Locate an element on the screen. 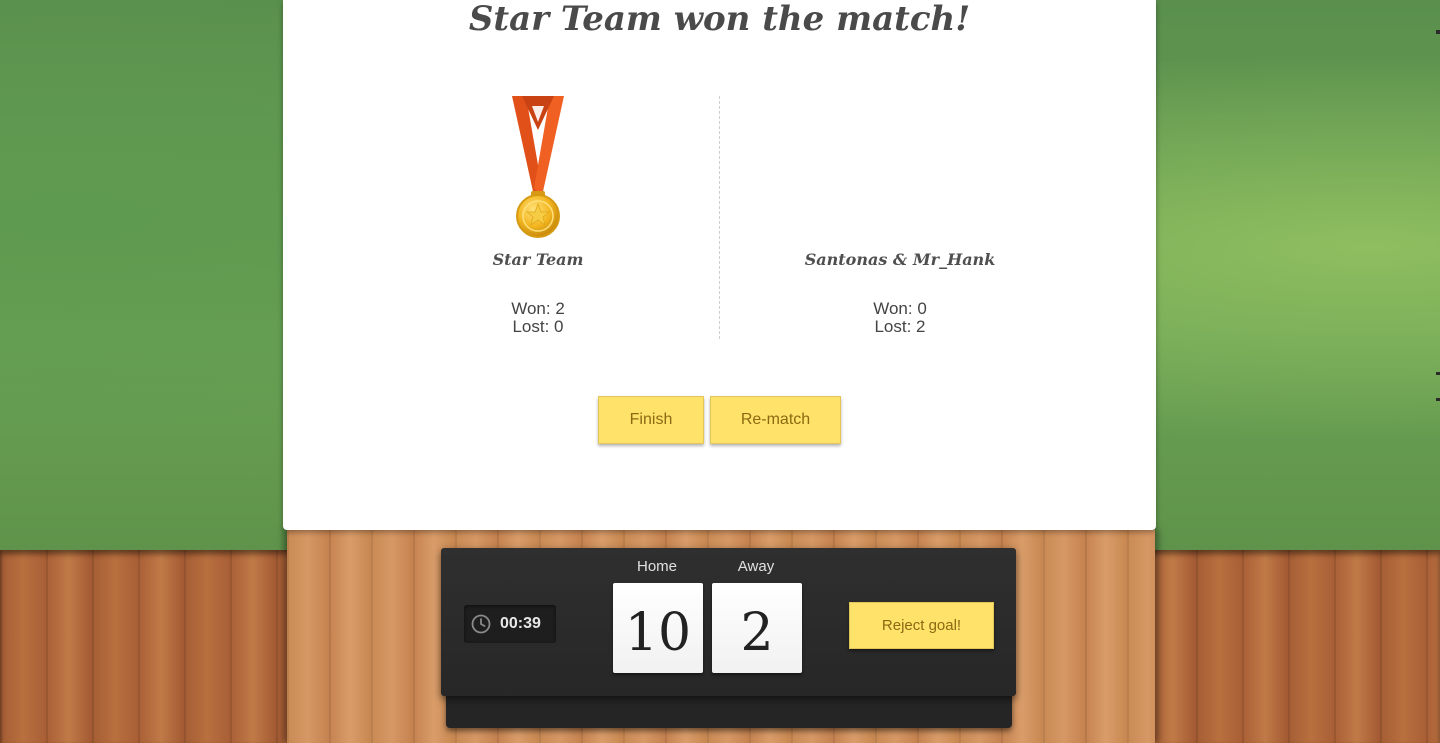 This screenshot has height=743, width=1440. rematch-button: Re-match is located at coordinates (775, 420).